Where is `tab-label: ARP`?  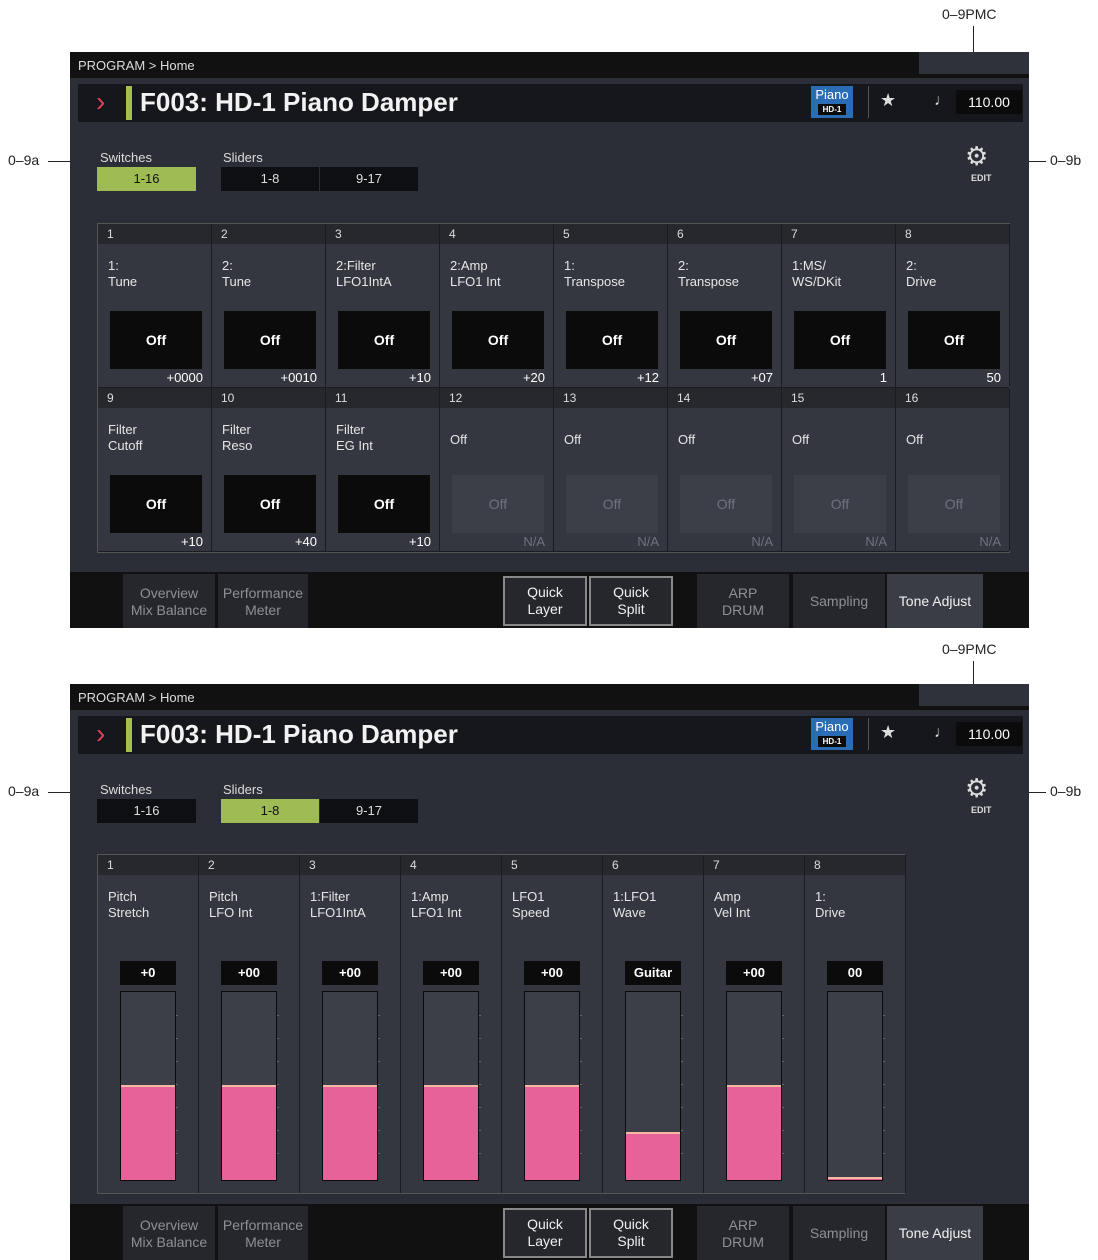
tab-label: ARP is located at coordinates (743, 1225).